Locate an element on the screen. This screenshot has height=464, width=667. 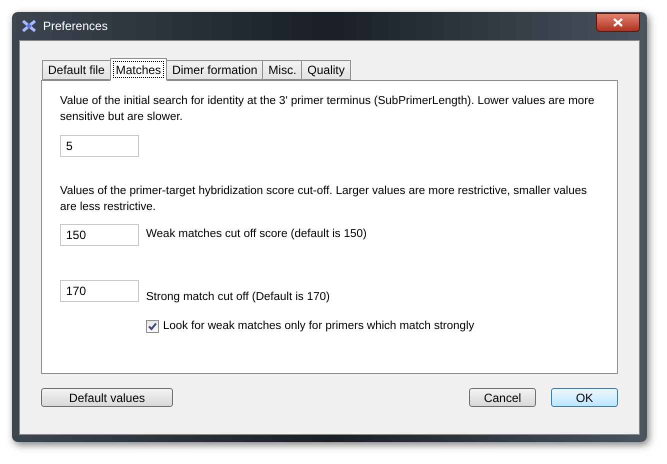
app-icon is located at coordinates (29, 26).